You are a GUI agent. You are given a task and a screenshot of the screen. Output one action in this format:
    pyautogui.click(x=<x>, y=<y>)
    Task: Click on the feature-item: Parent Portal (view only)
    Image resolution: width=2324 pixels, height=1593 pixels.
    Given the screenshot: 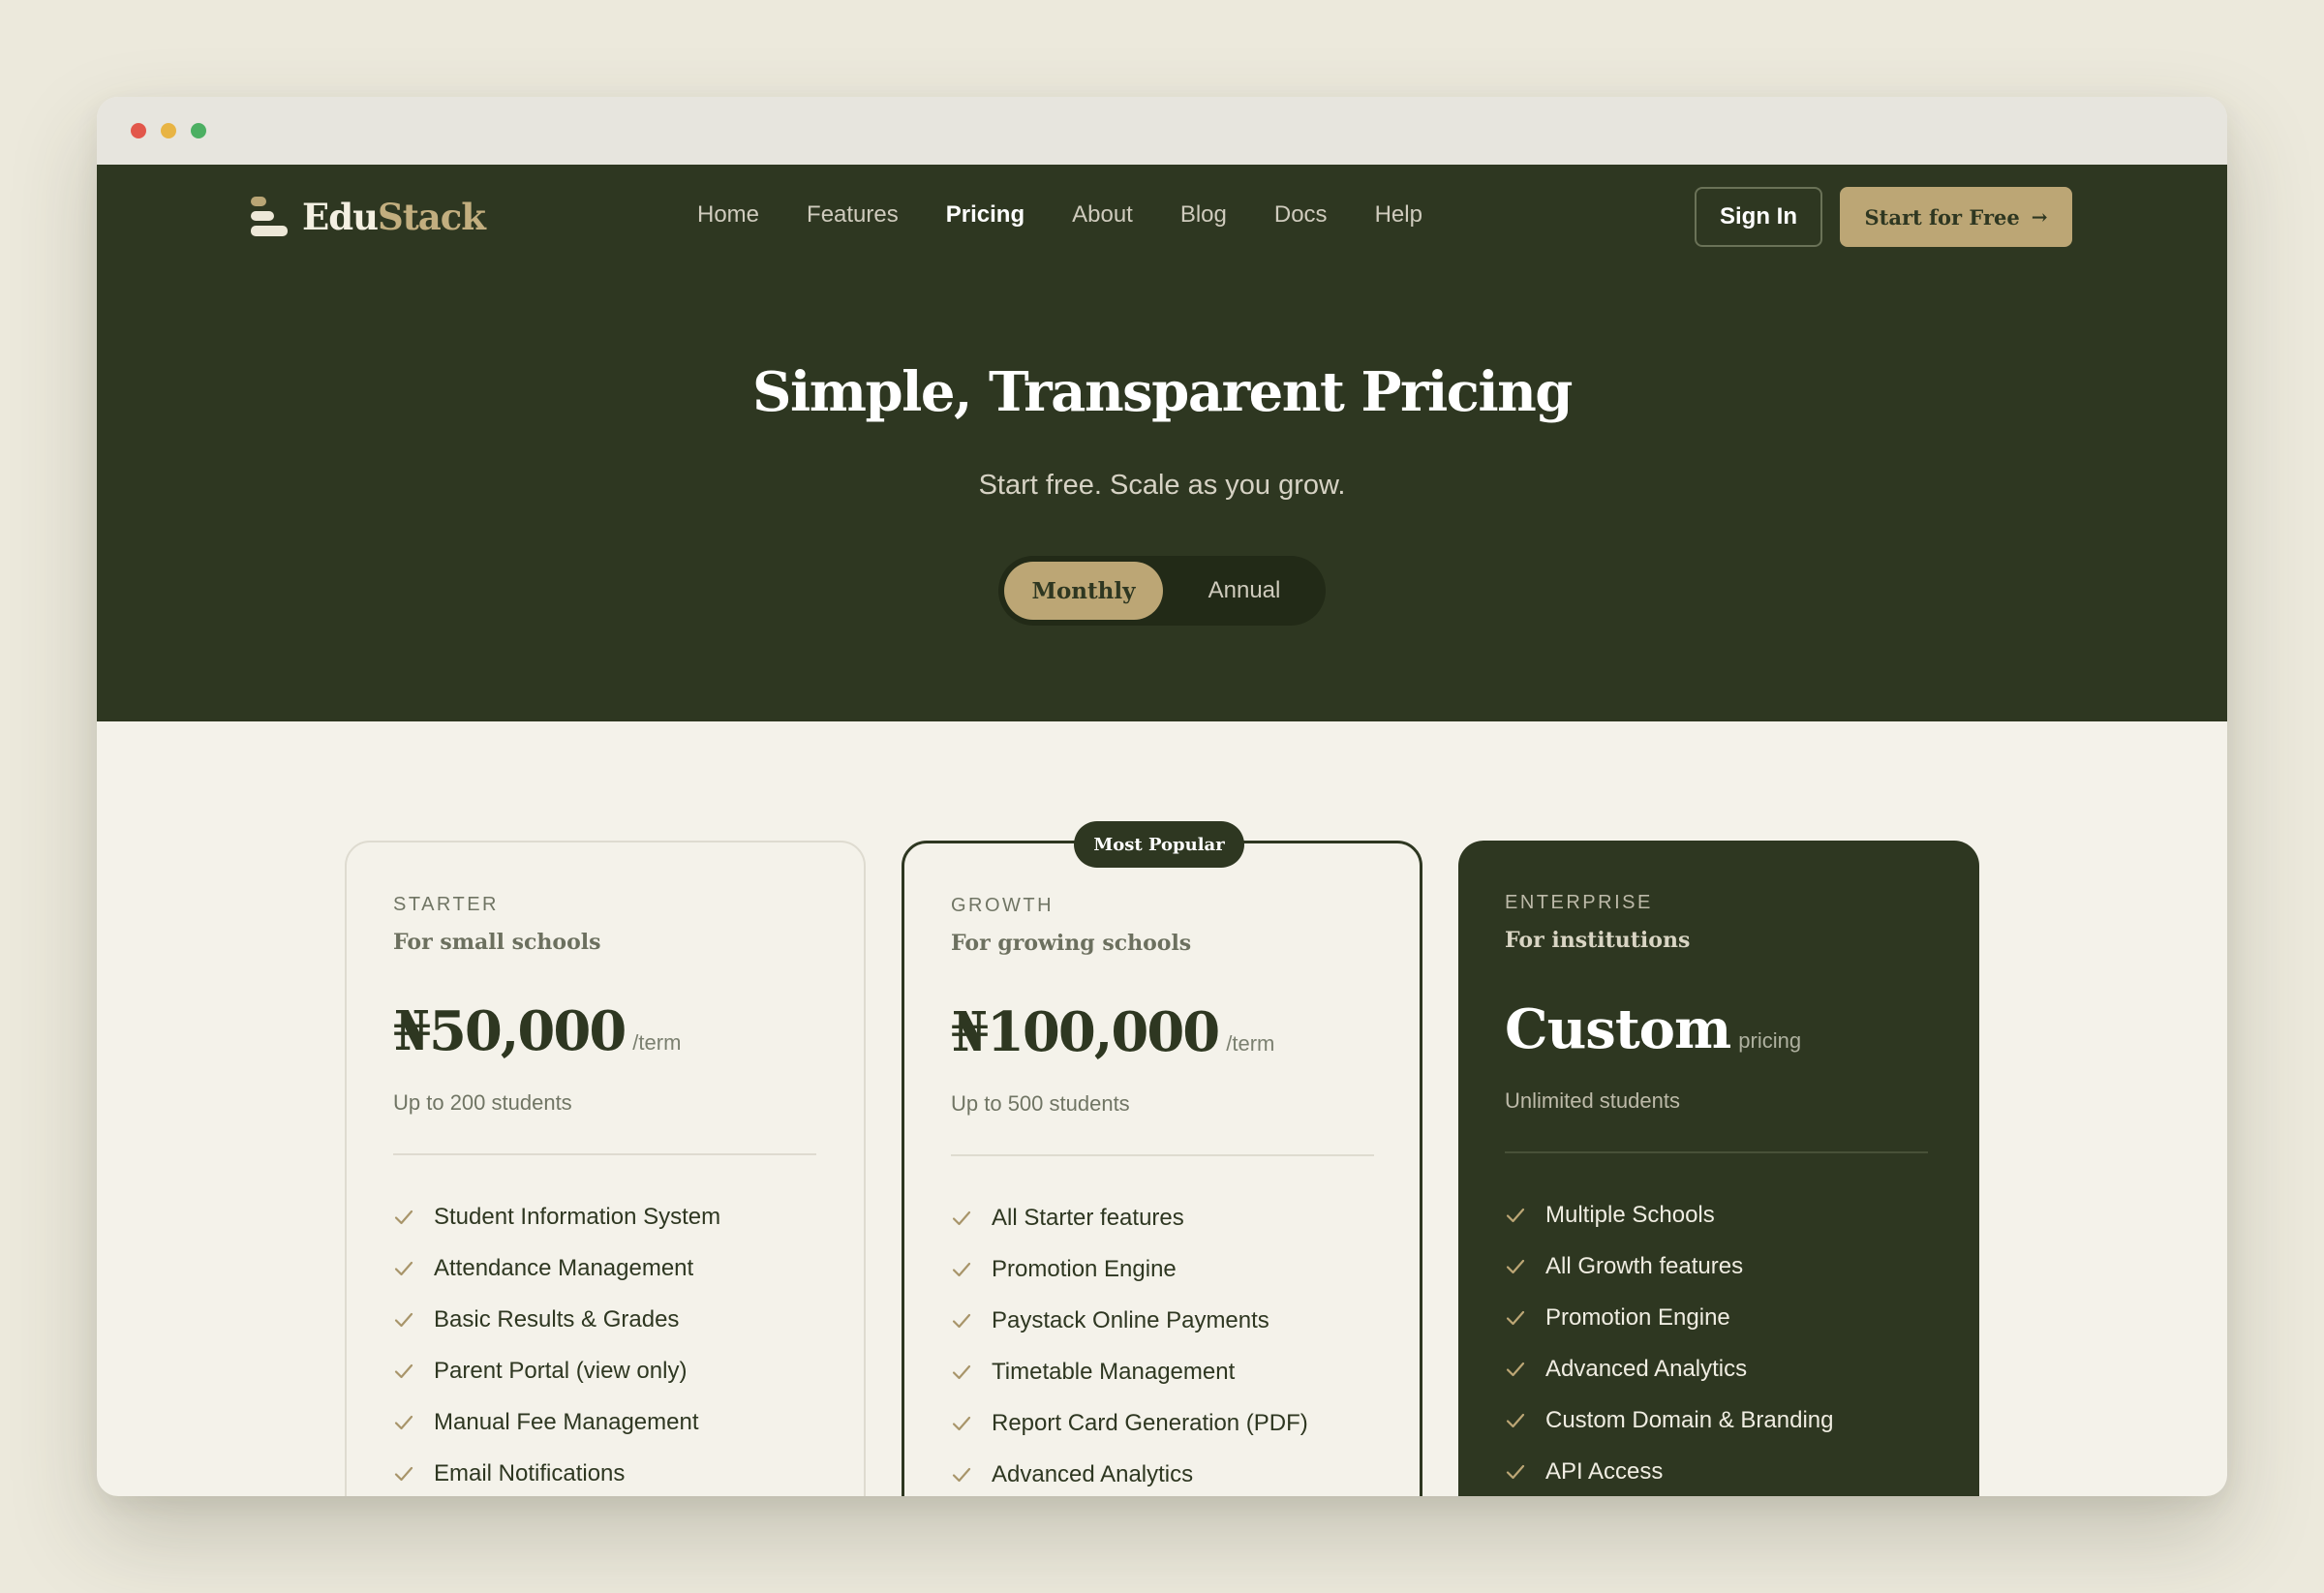 What is the action you would take?
    pyautogui.click(x=556, y=1370)
    